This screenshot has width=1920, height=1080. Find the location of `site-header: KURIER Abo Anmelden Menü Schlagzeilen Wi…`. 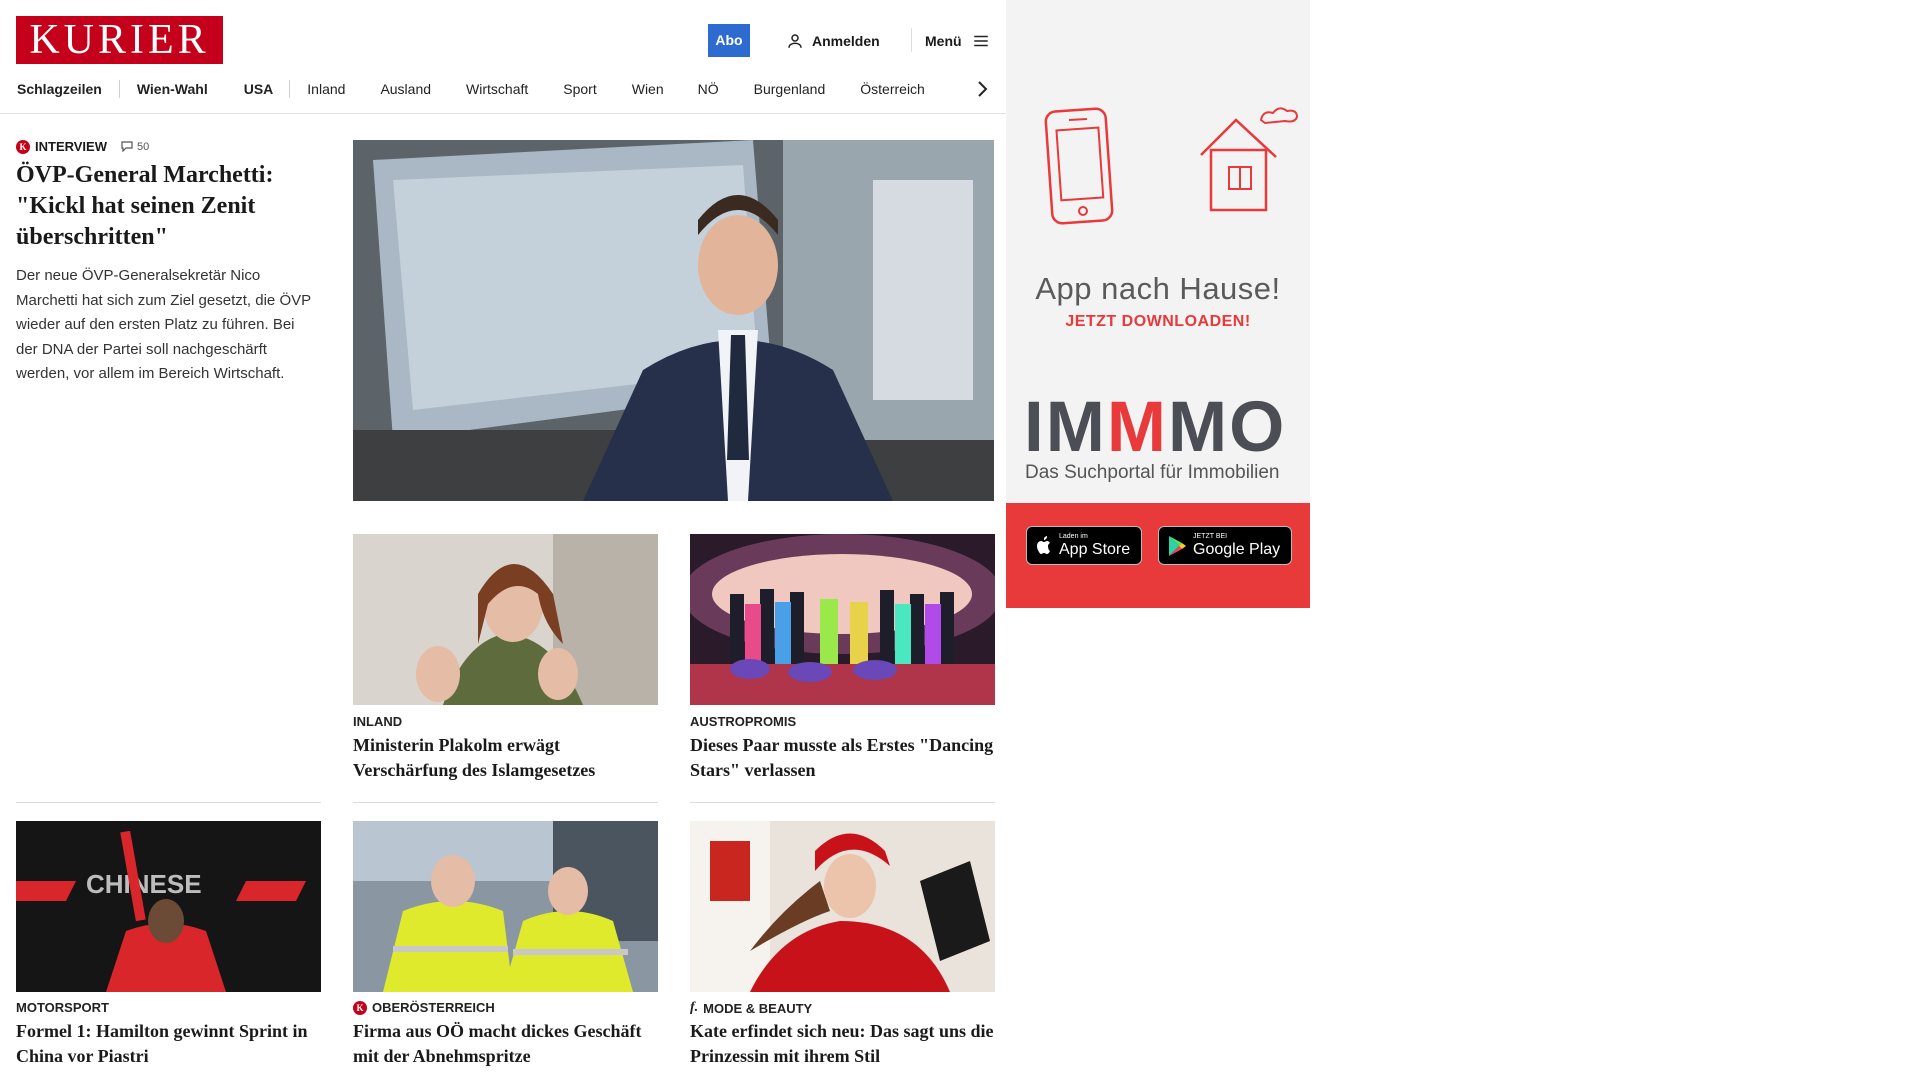

site-header: KURIER Abo Anmelden Menü Schlagzeilen Wi… is located at coordinates (503, 57).